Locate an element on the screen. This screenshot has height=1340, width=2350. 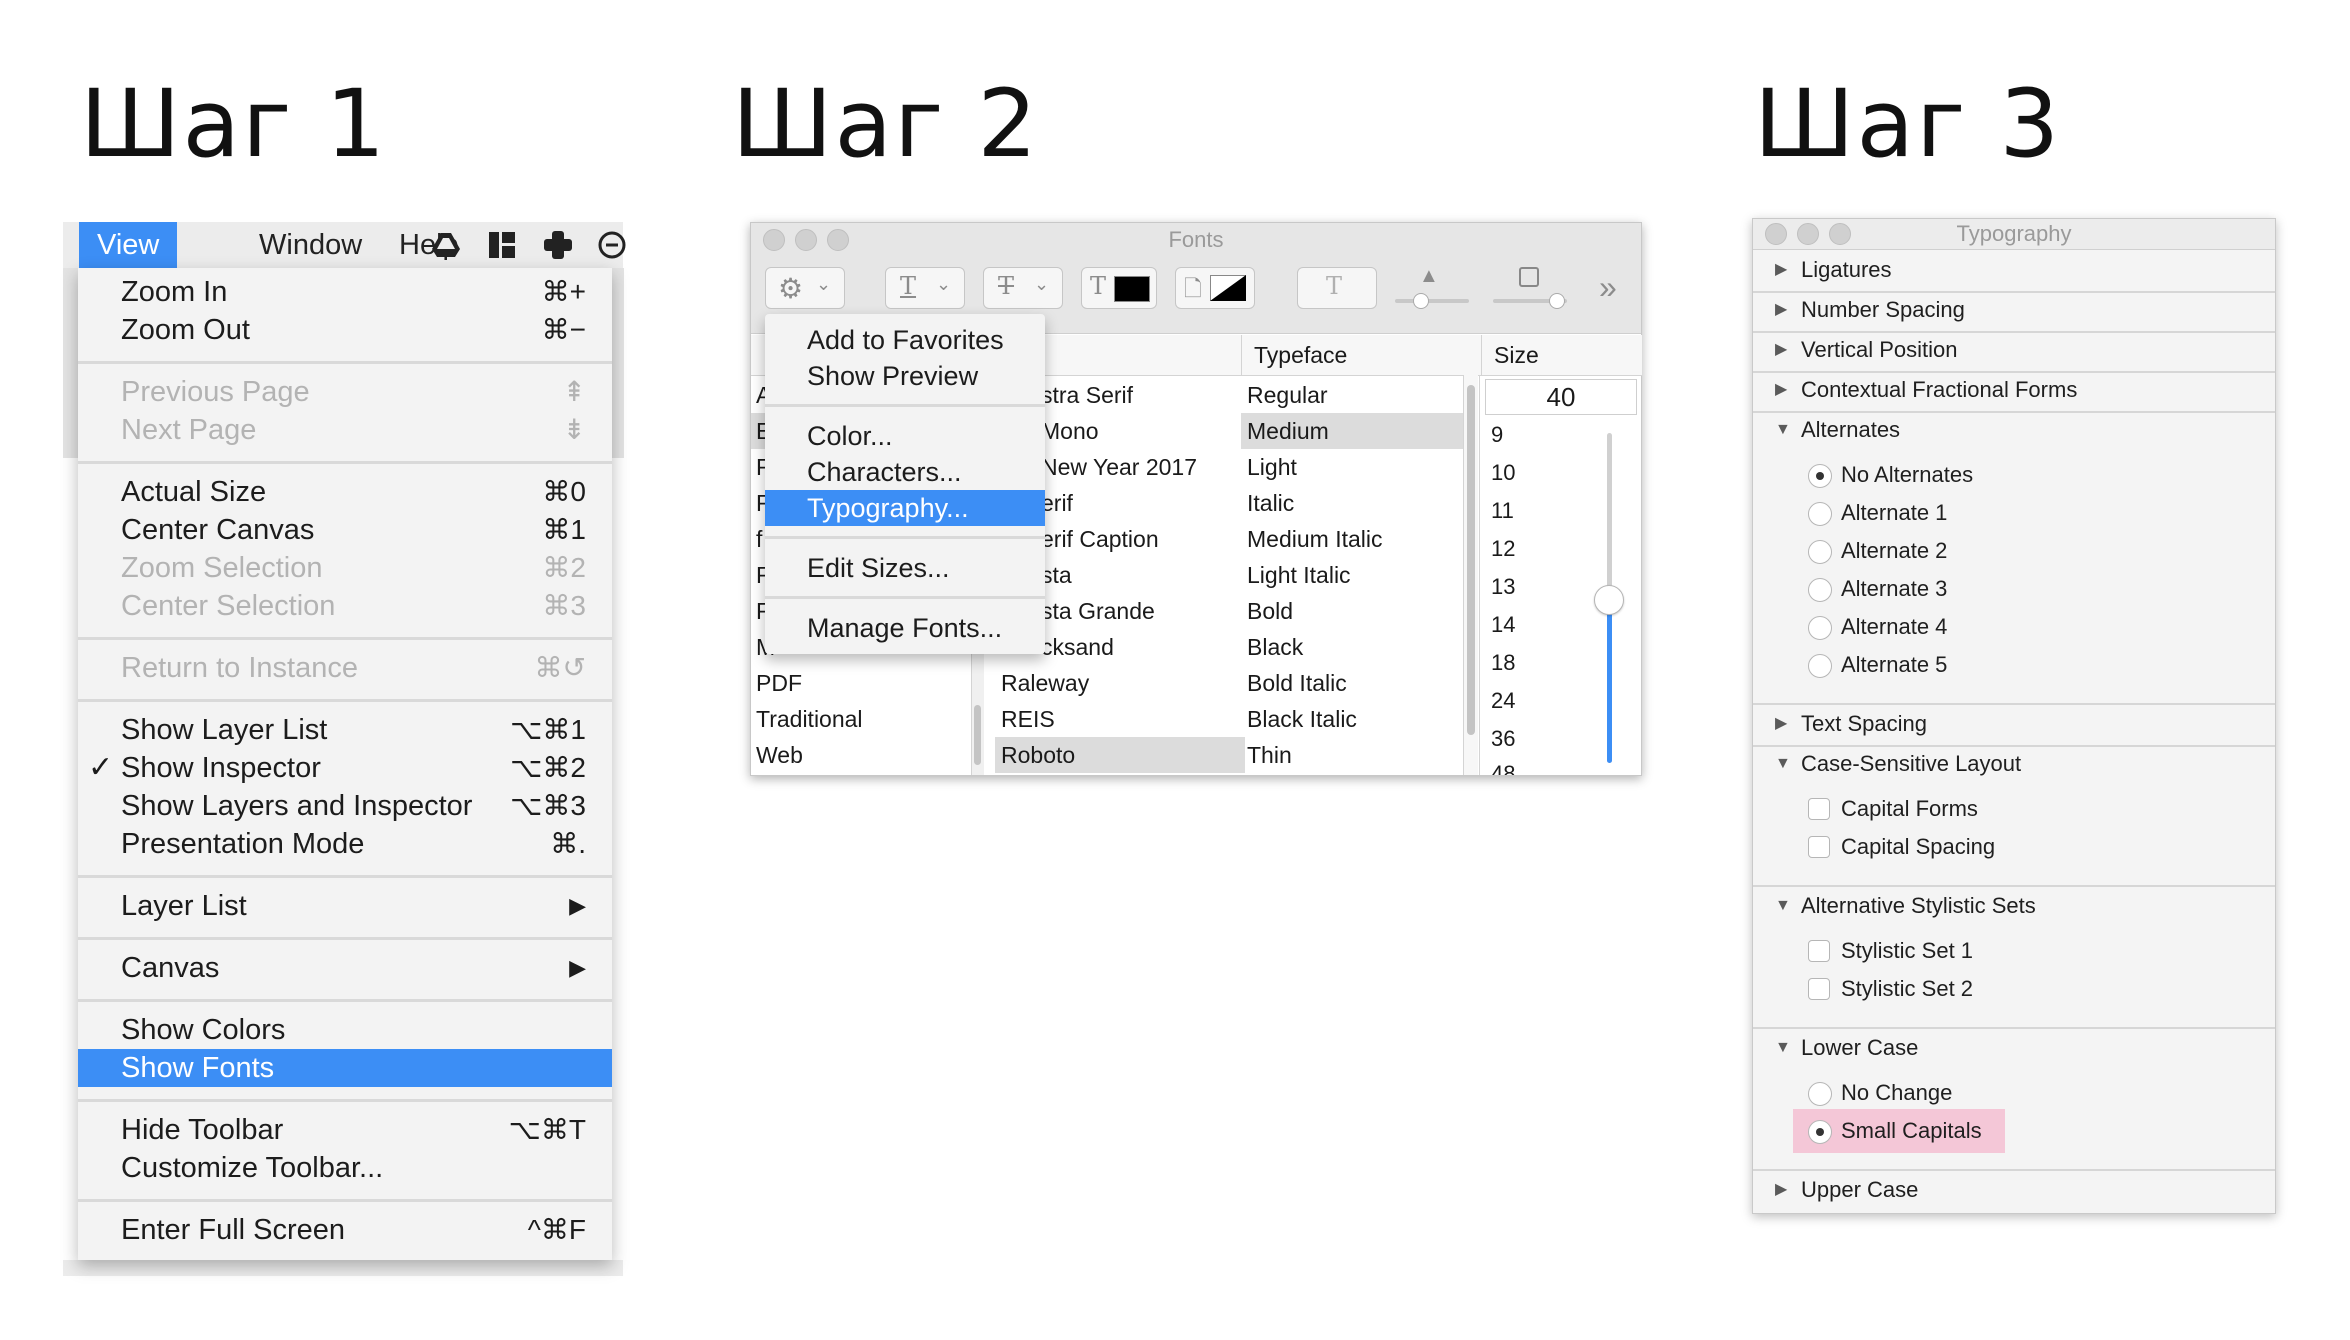
overflow-chevron-icon: » is located at coordinates (1608, 287).